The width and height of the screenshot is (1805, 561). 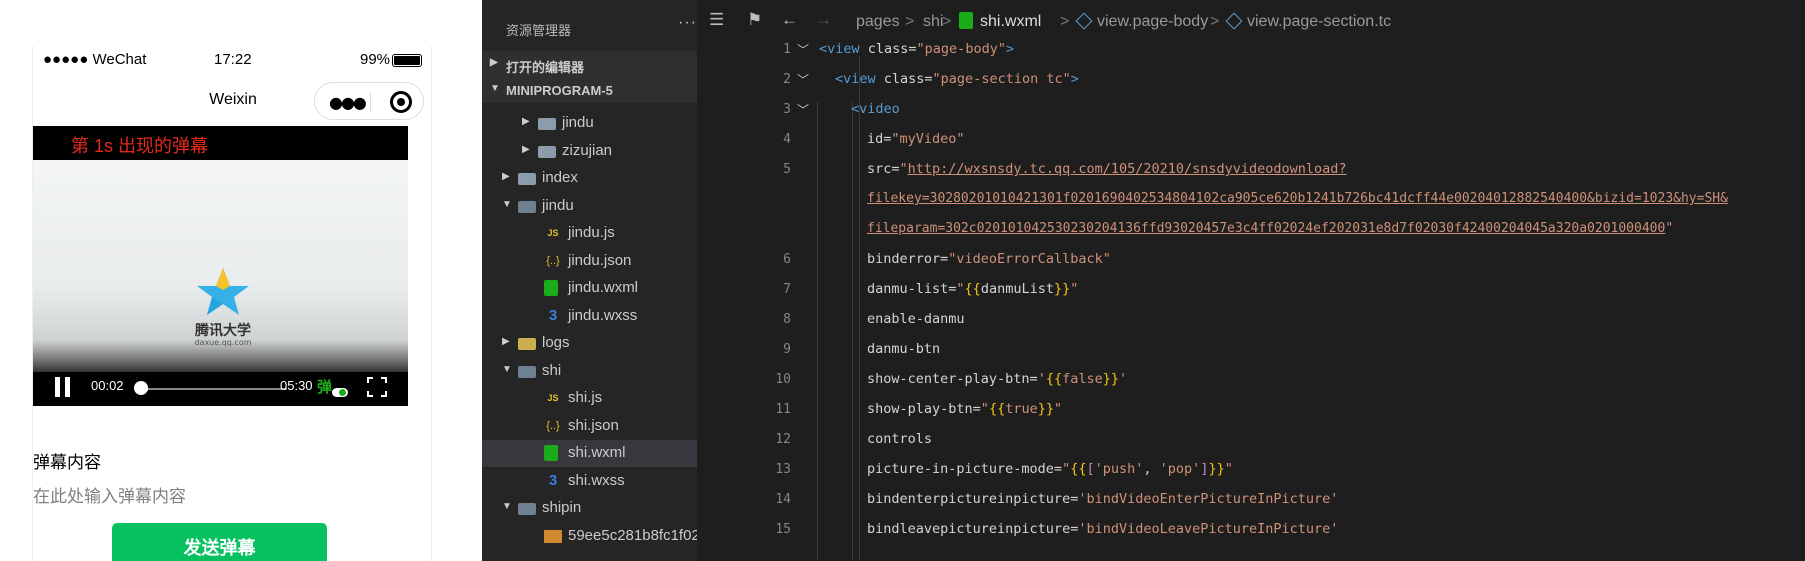 I want to click on tree-item: {..} jindu.json, so click(x=589, y=261).